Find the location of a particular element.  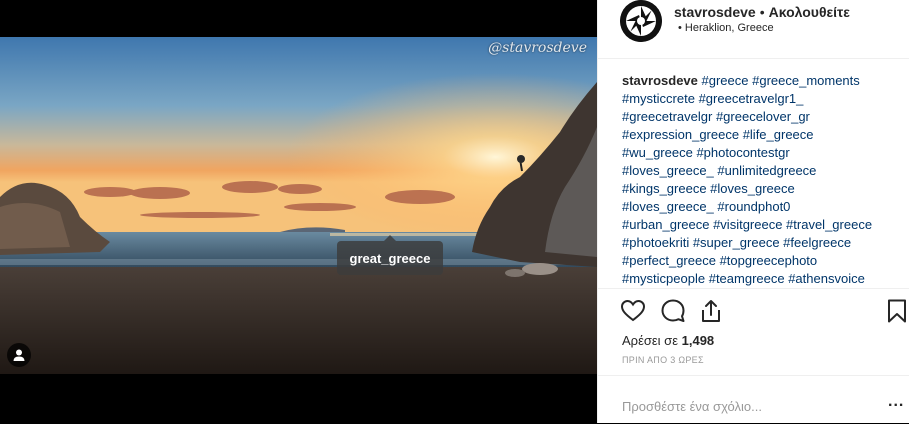

hashtag-line: #loves_greece_ #unlimitedgreece is located at coordinates (719, 170).